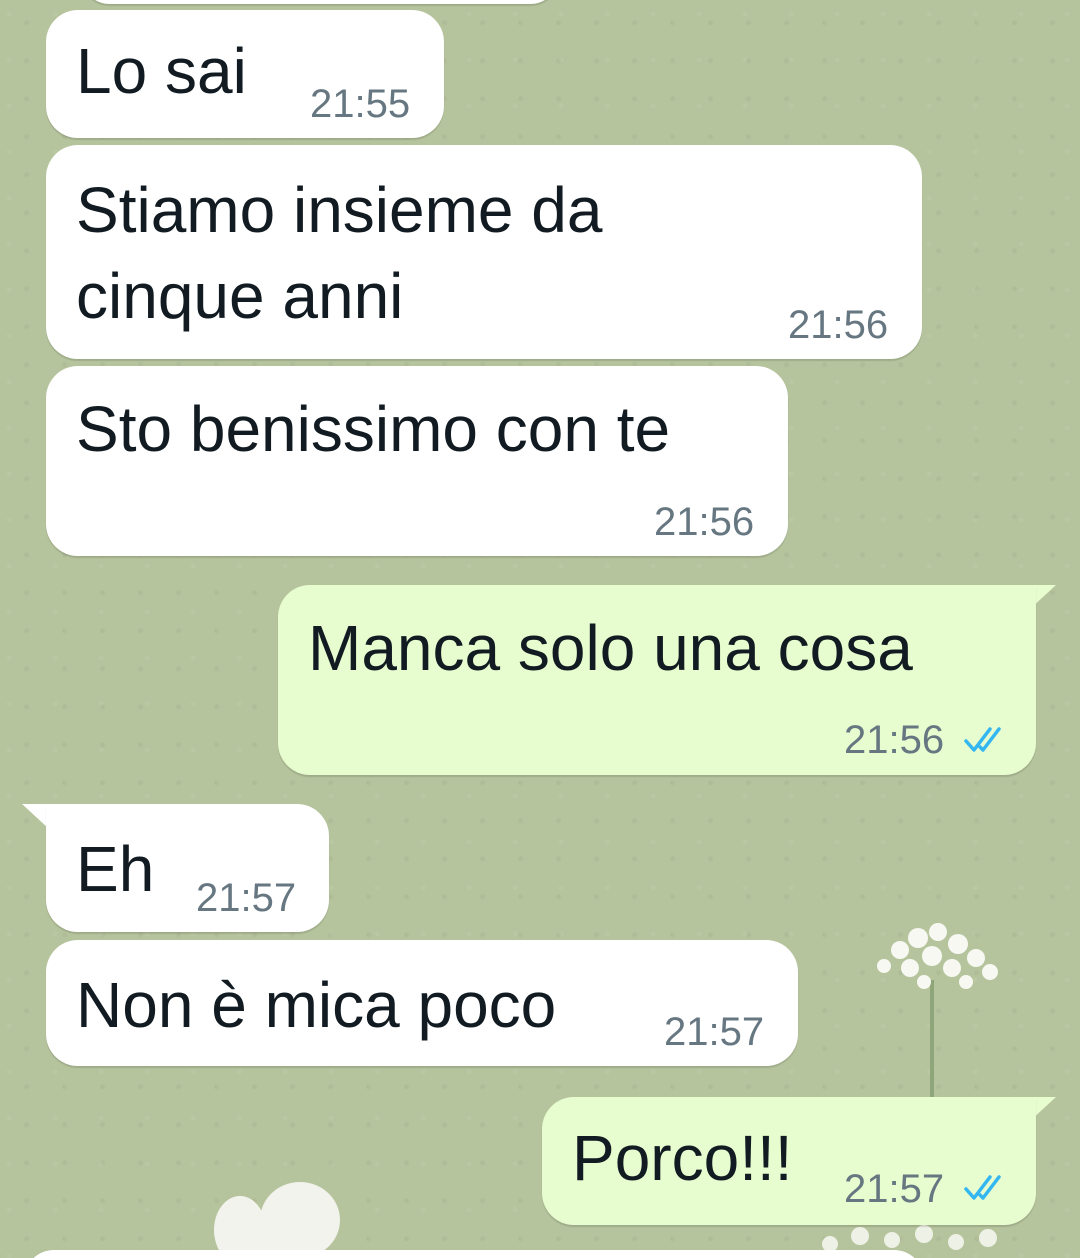  Describe the element at coordinates (35, 816) in the screenshot. I see `bubble-tail` at that location.